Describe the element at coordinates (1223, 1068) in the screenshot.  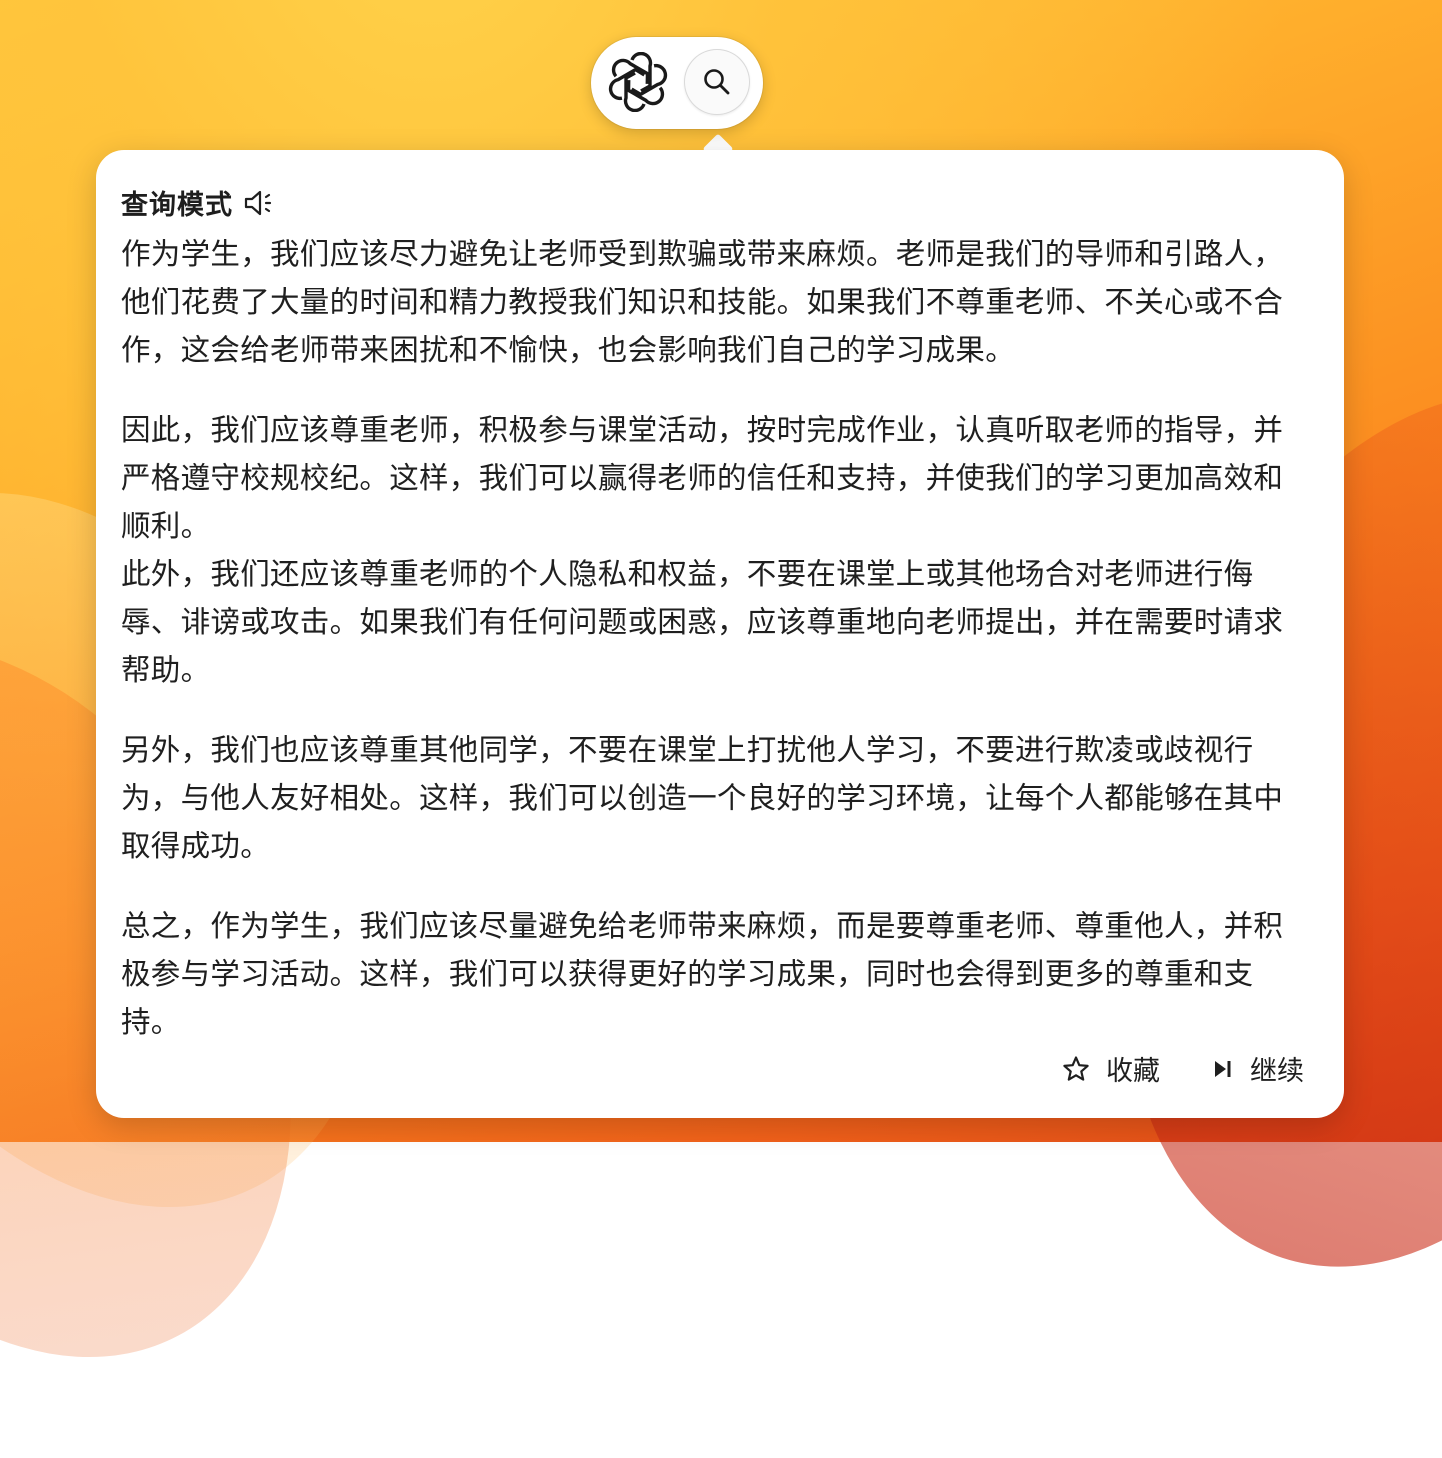
I see `play-next-icon` at that location.